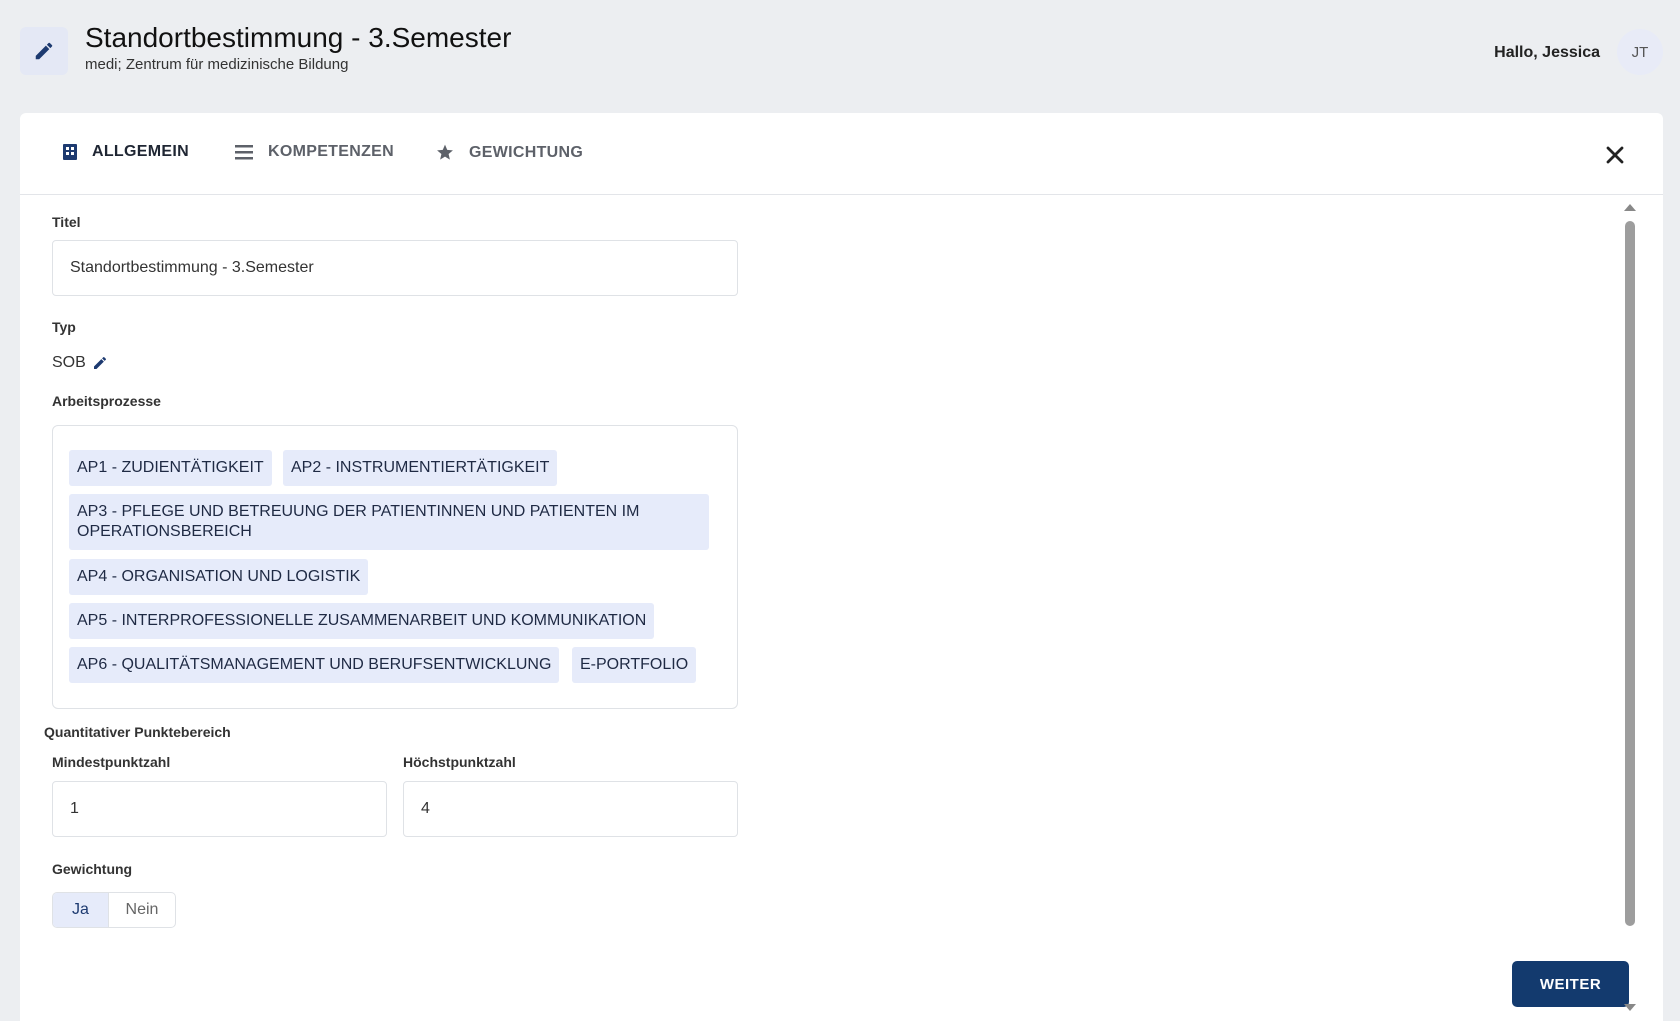 The height and width of the screenshot is (1021, 1680). I want to click on tab-gewichtung: GEWICHTUNG, so click(509, 152).